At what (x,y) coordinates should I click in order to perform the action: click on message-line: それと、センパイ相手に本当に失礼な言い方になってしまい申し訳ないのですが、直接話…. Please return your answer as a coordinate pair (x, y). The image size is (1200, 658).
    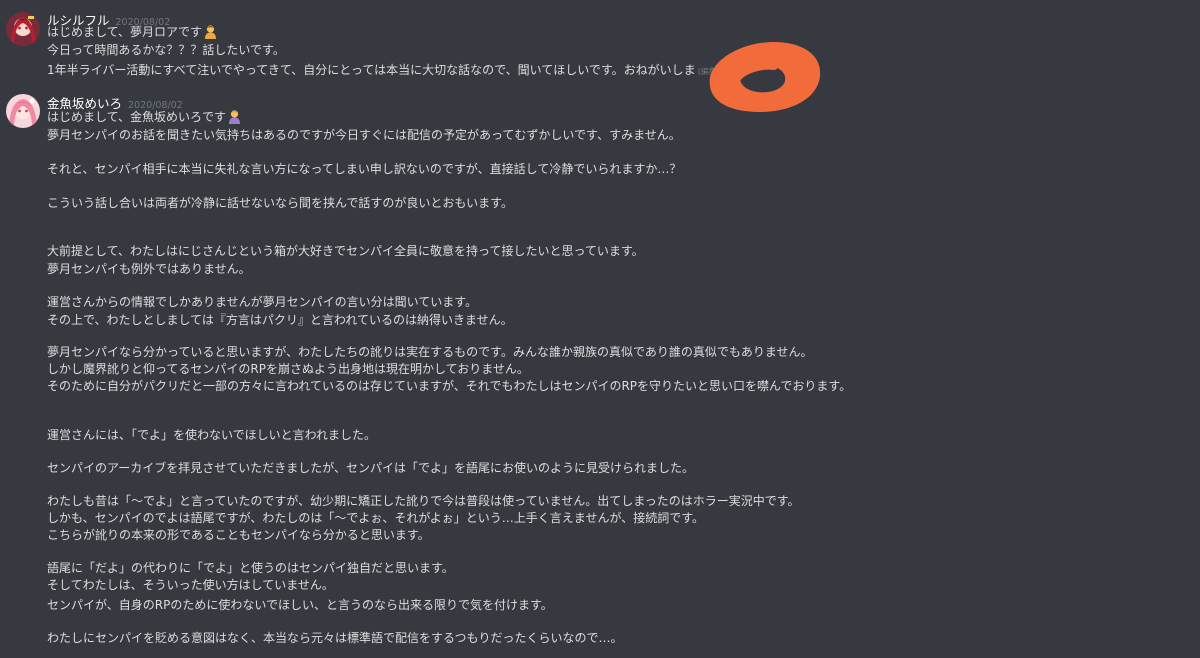
    Looking at the image, I should click on (364, 169).